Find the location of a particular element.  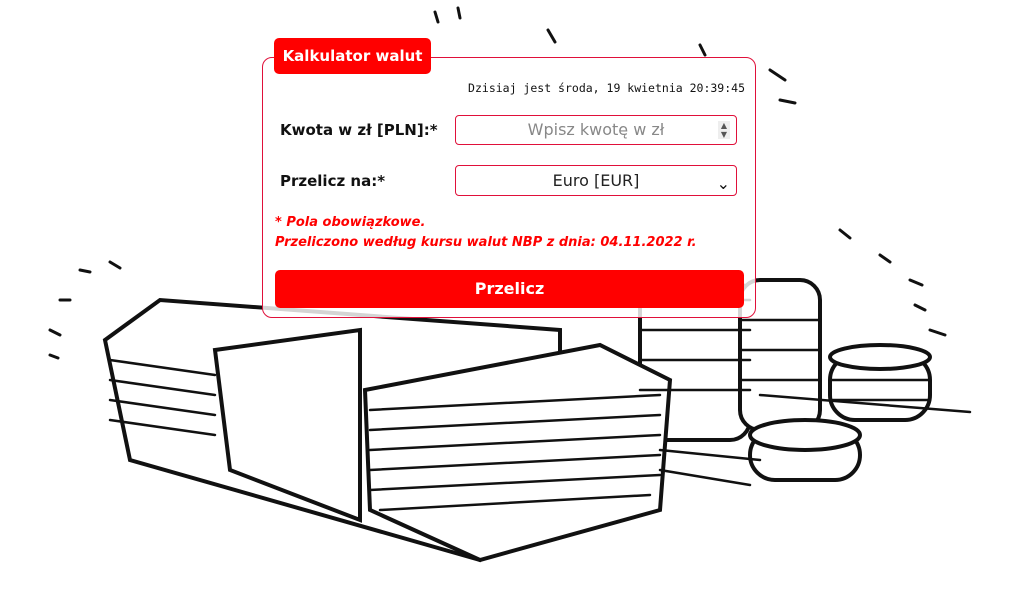

amount-label: Kwota w zł [PLN]:* is located at coordinates (359, 130).